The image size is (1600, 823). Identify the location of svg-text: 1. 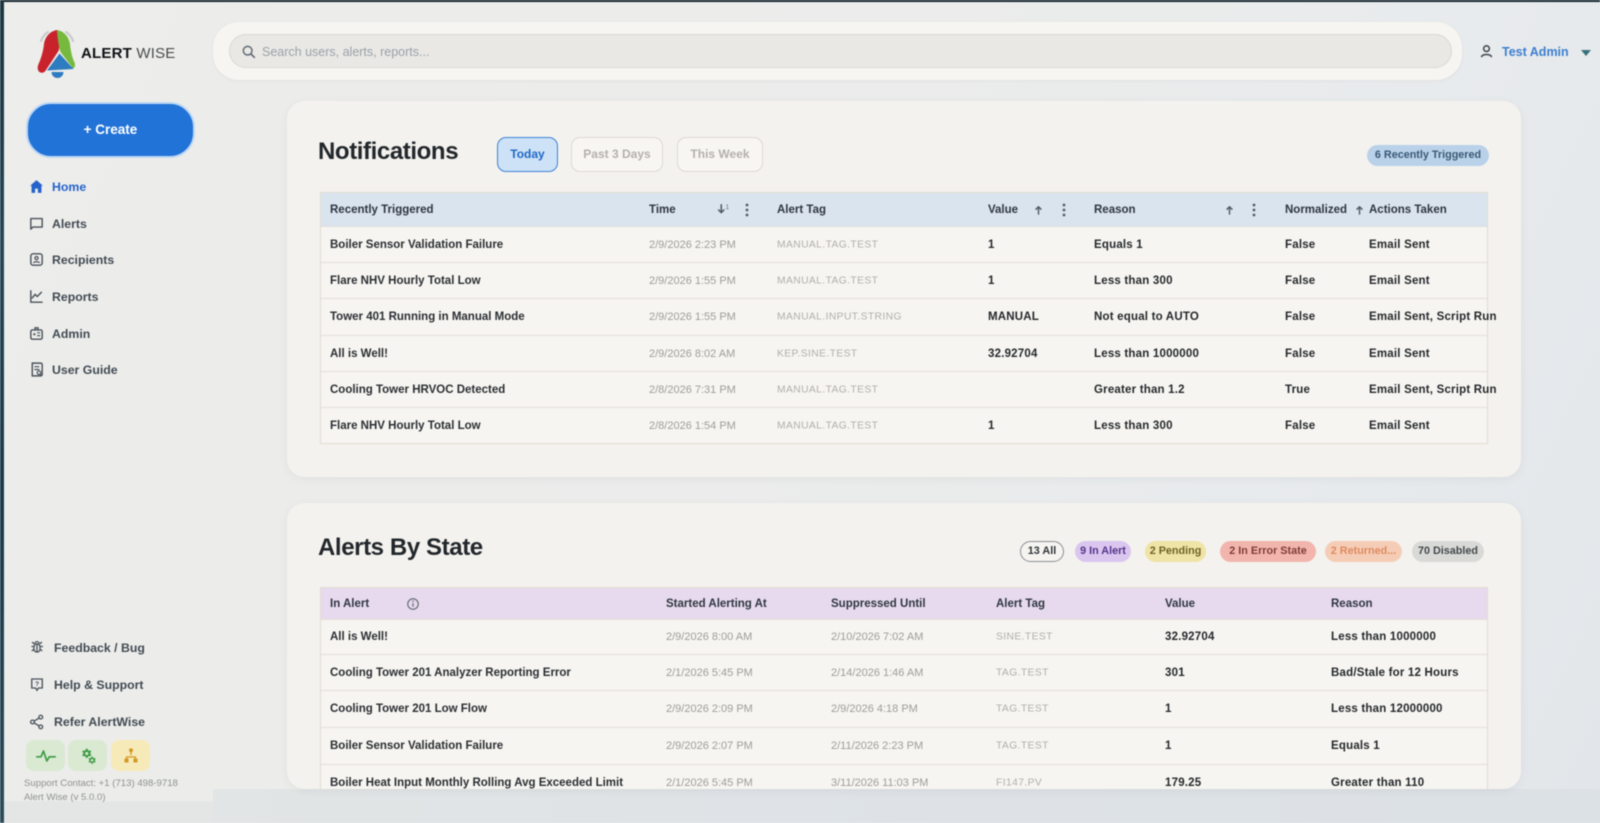
(728, 207).